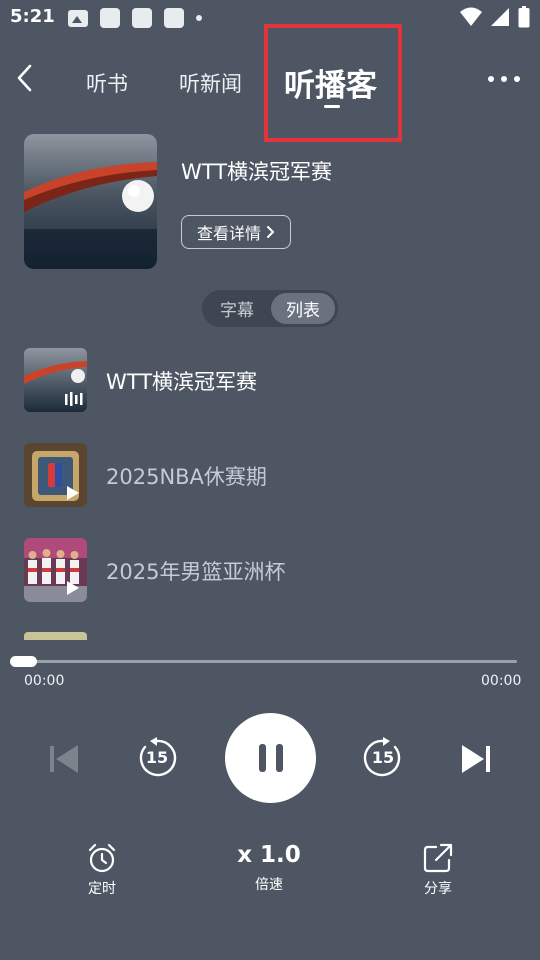 This screenshot has width=540, height=960. I want to click on podcast-title: WTT横滨冠军赛, so click(257, 172).